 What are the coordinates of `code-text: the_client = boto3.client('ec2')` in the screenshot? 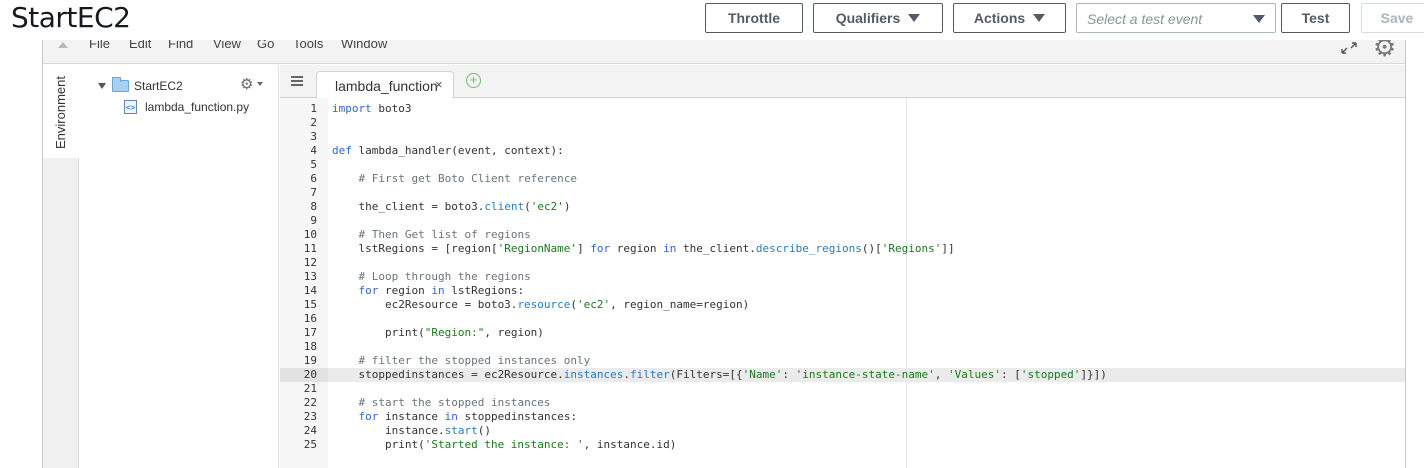 It's located at (451, 206).